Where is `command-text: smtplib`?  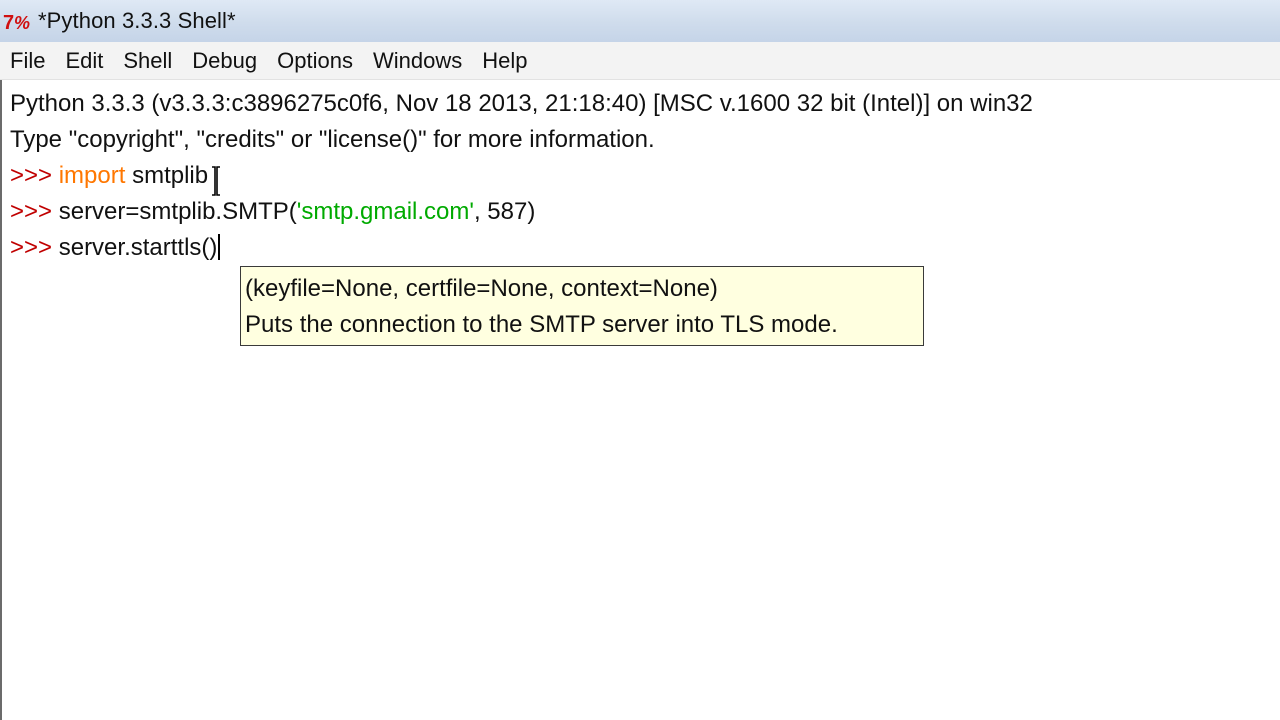 command-text: smtplib is located at coordinates (167, 175).